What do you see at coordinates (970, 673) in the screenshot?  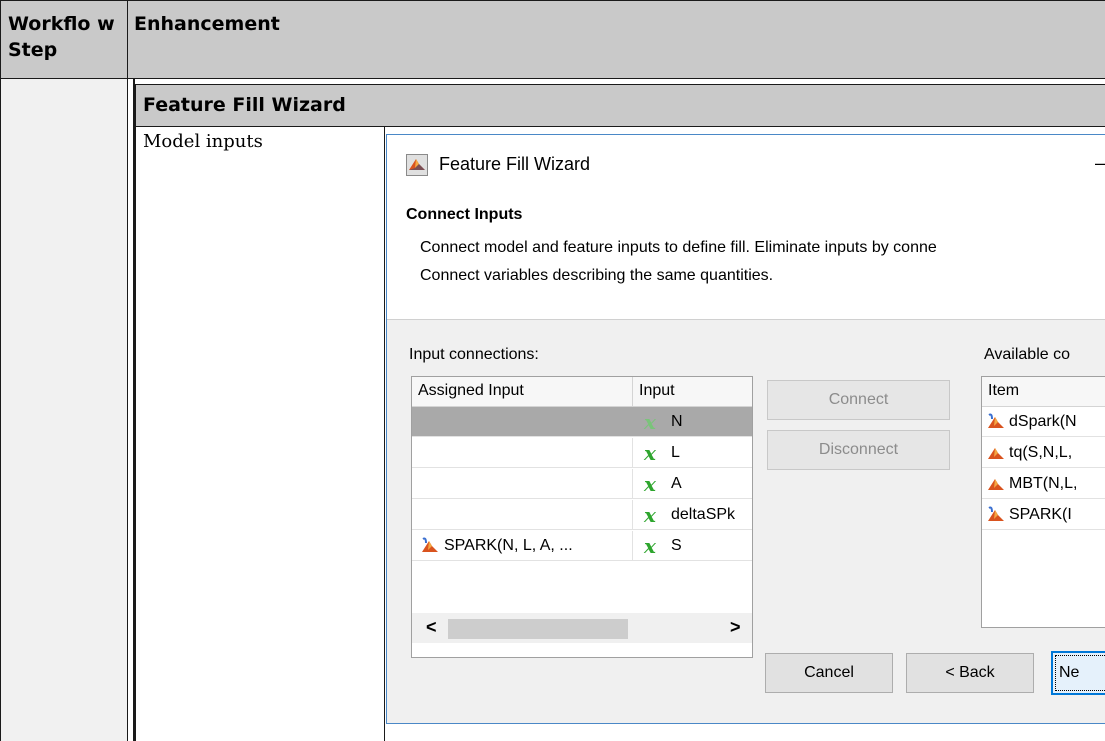 I see `back-button: < Back` at bounding box center [970, 673].